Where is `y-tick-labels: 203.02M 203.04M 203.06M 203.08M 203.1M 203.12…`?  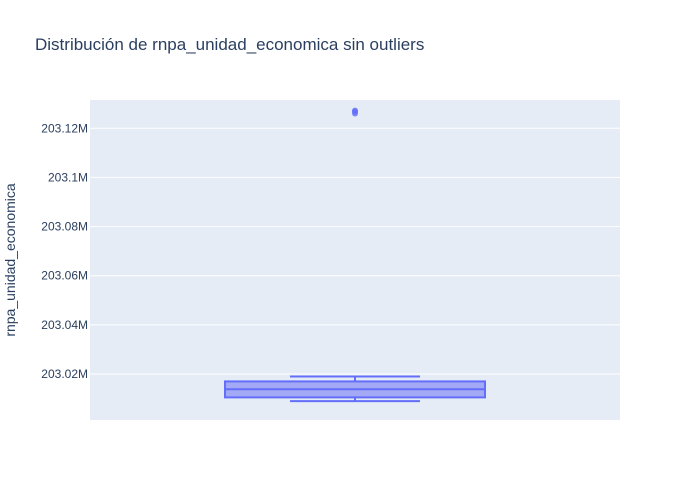
y-tick-labels: 203.02M 203.04M 203.06M 203.08M 203.1M 203.12… is located at coordinates (64, 251).